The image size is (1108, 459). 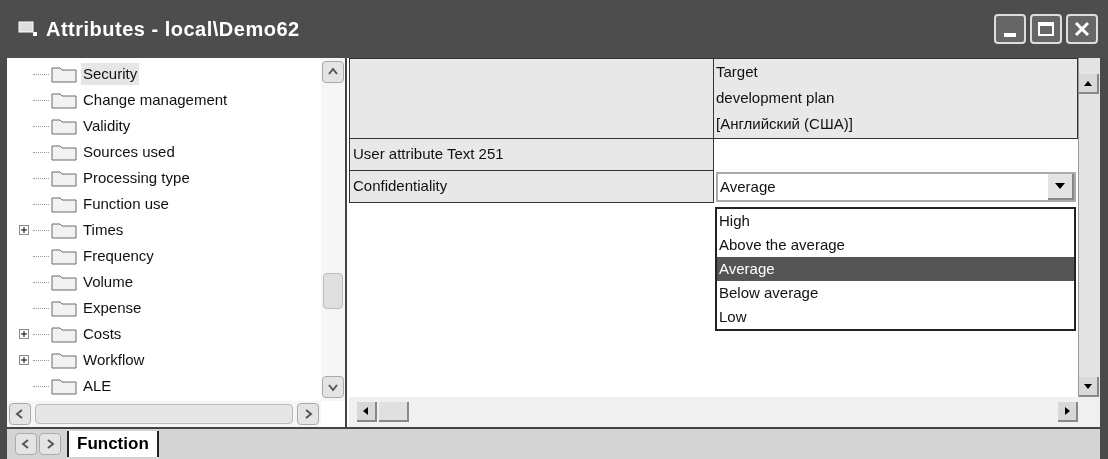 I want to click on dropdown-option: Low, so click(x=895, y=317).